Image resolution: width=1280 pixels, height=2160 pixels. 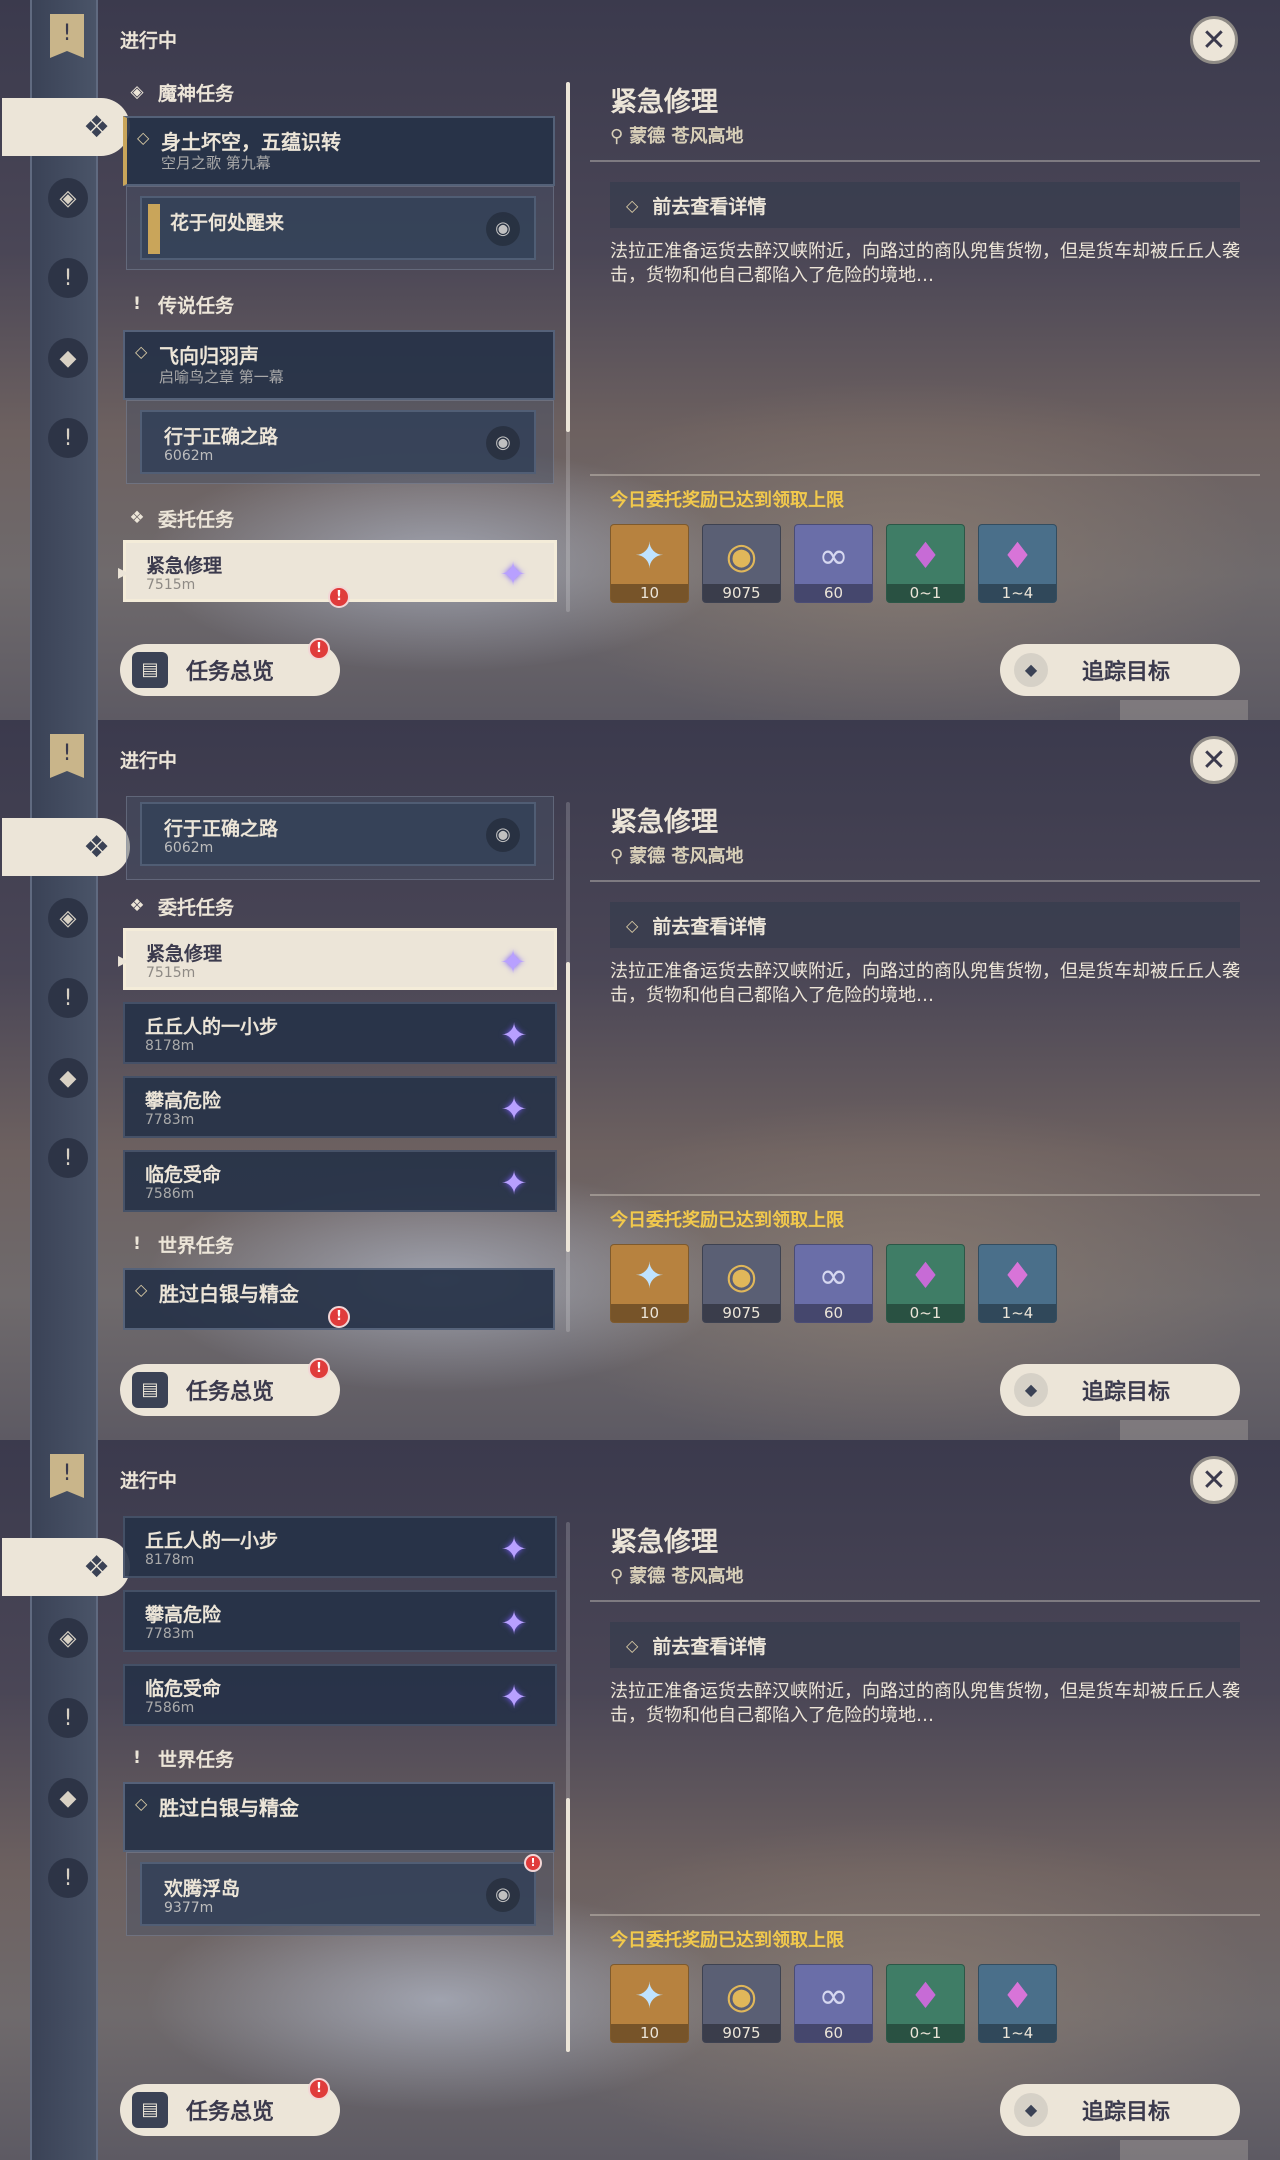 I want to click on track-diamond-icon: ◆, so click(x=1031, y=2110).